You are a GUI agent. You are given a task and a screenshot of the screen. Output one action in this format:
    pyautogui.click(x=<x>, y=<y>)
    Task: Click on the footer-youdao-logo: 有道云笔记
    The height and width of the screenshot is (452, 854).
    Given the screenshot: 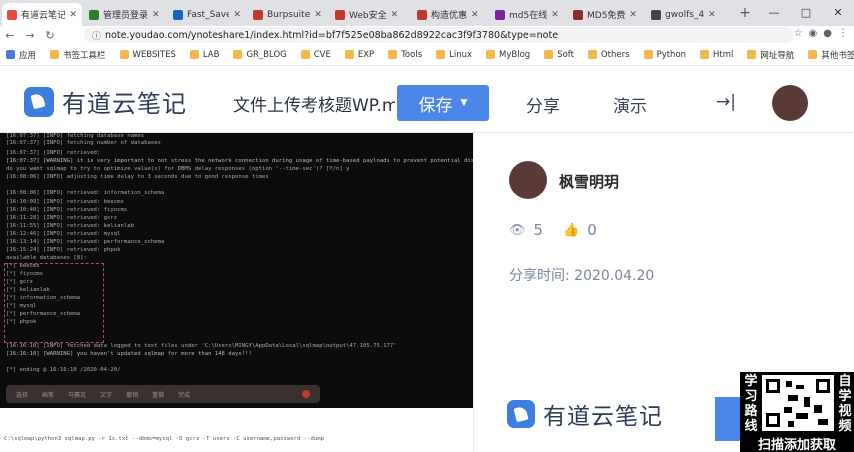 What is the action you would take?
    pyautogui.click(x=585, y=414)
    